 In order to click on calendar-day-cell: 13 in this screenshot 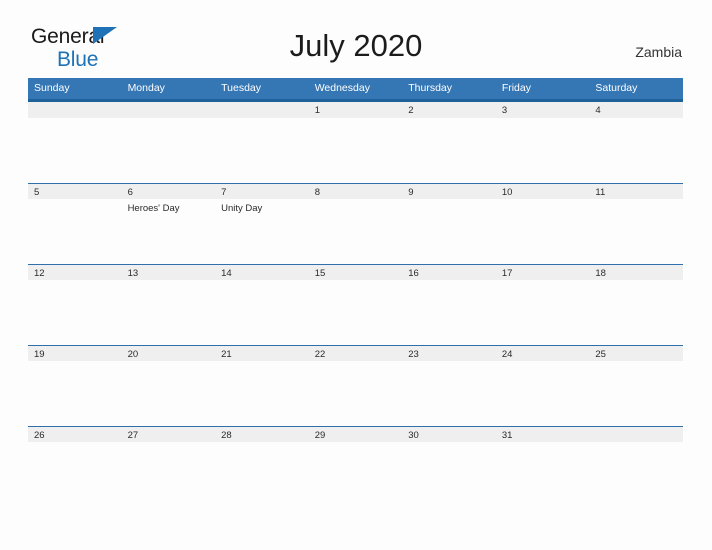, I will do `click(168, 304)`.